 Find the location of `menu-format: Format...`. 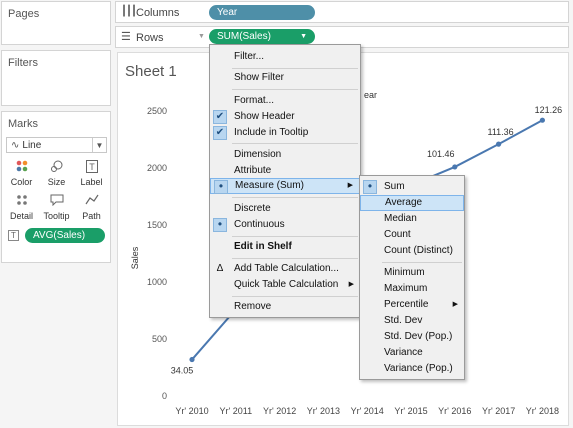

menu-format: Format... is located at coordinates (285, 101).